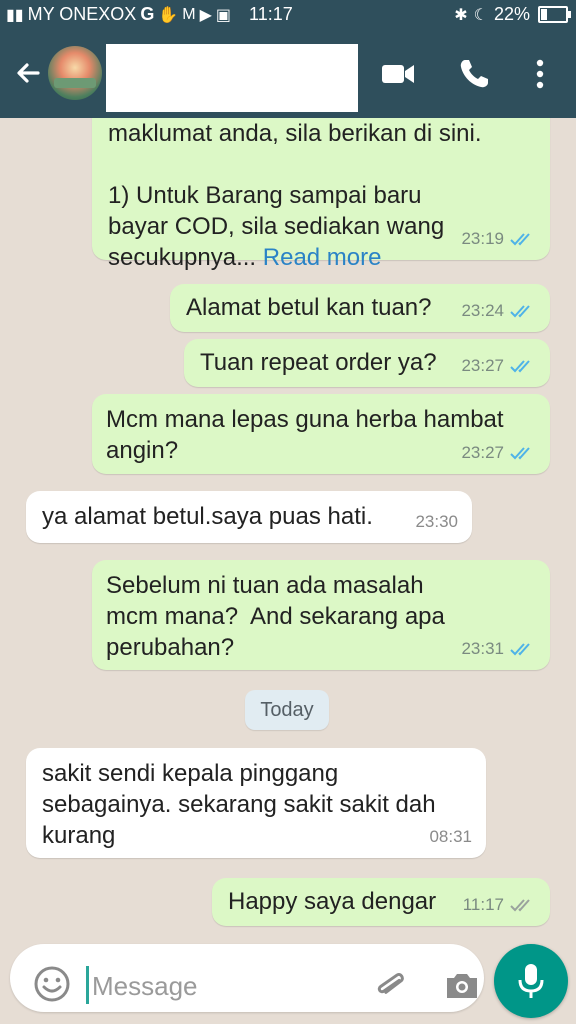  What do you see at coordinates (398, 74) in the screenshot?
I see `video-camera-icon` at bounding box center [398, 74].